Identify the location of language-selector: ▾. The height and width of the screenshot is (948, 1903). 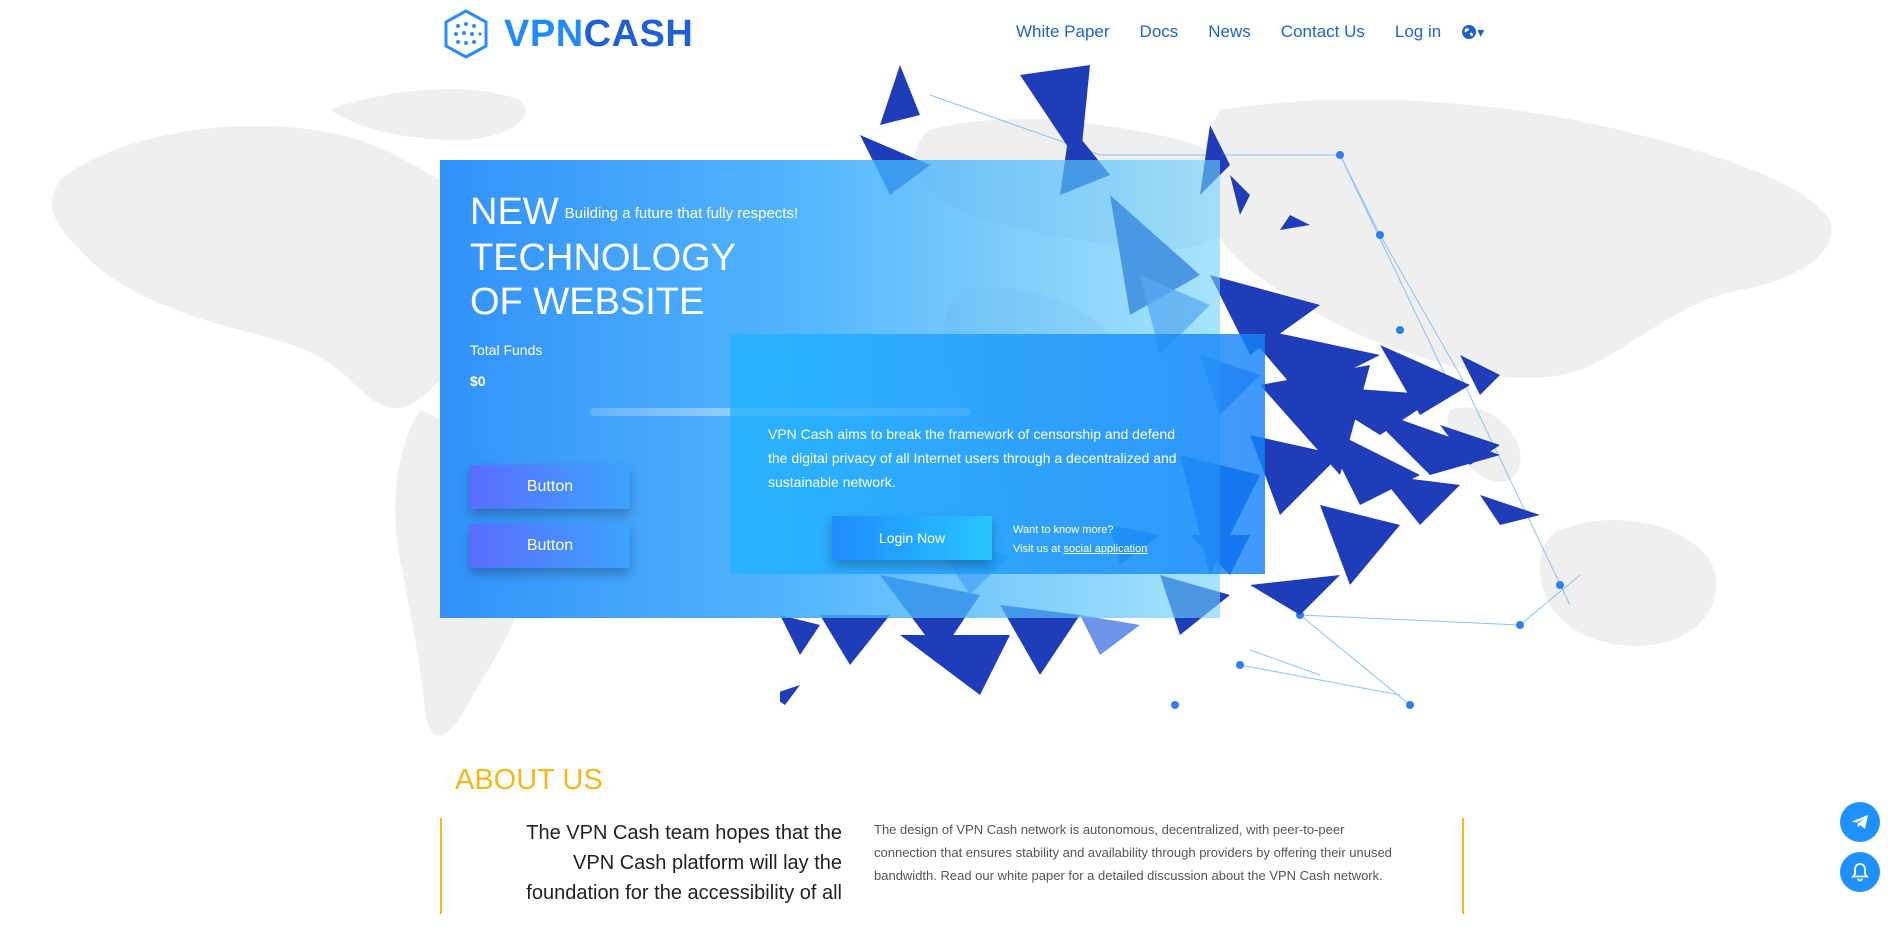
(1472, 32).